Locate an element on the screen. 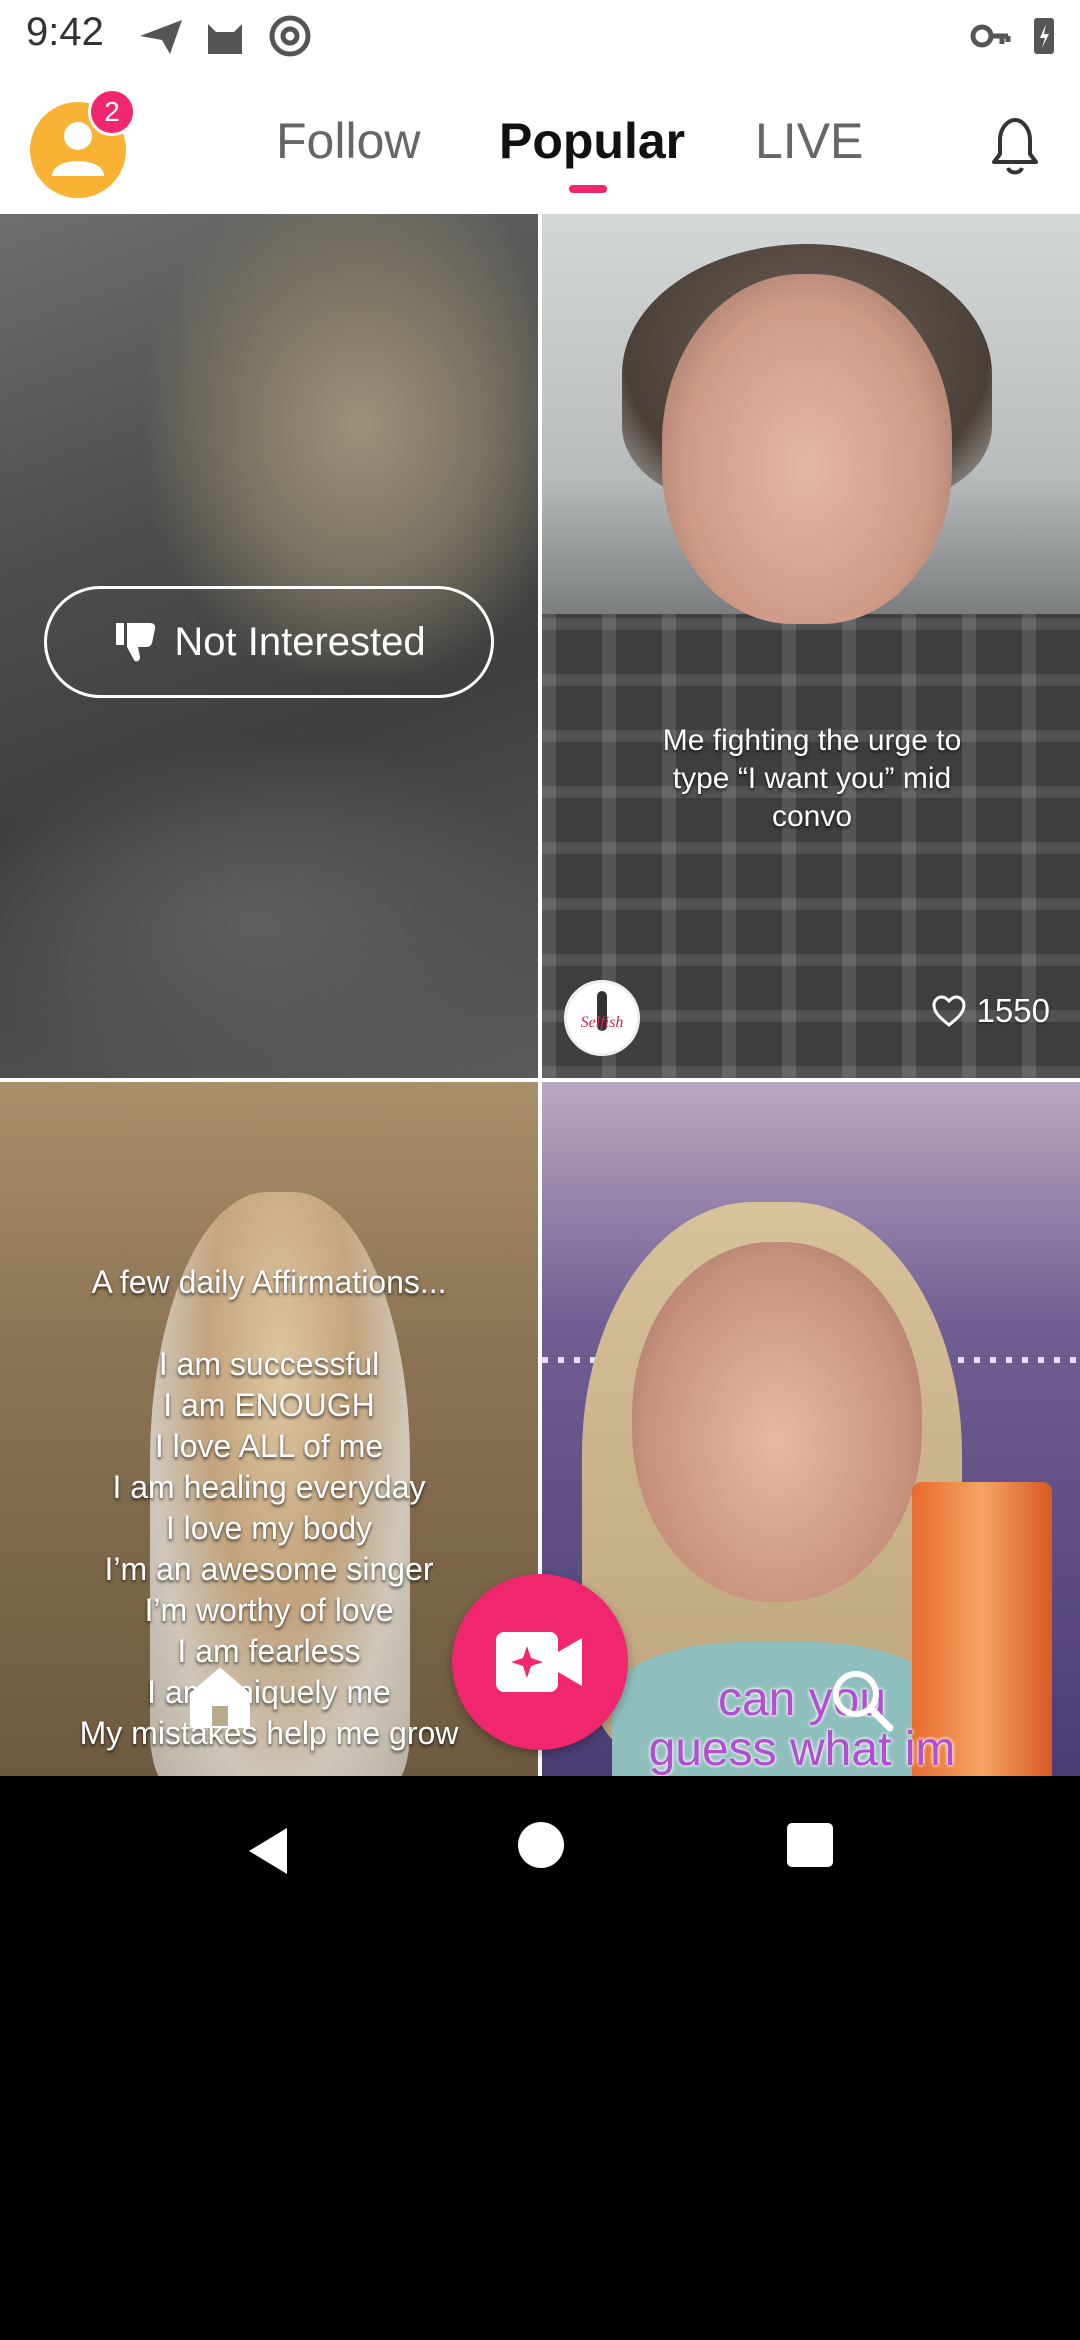 This screenshot has height=2340, width=1080. caption-line: I am uniquely me is located at coordinates (269, 1692).